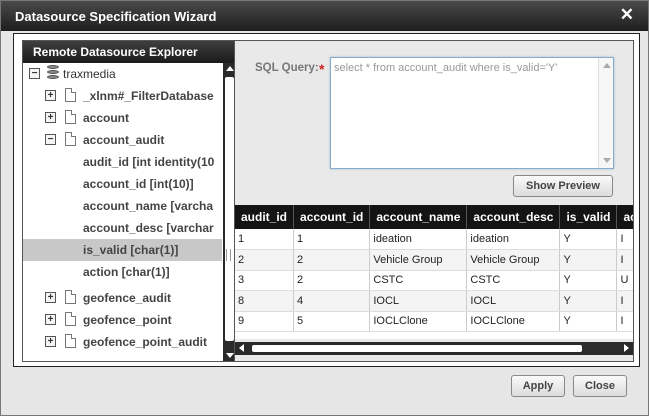 This screenshot has height=416, width=649. What do you see at coordinates (332, 217) in the screenshot?
I see `column-header: account_id` at bounding box center [332, 217].